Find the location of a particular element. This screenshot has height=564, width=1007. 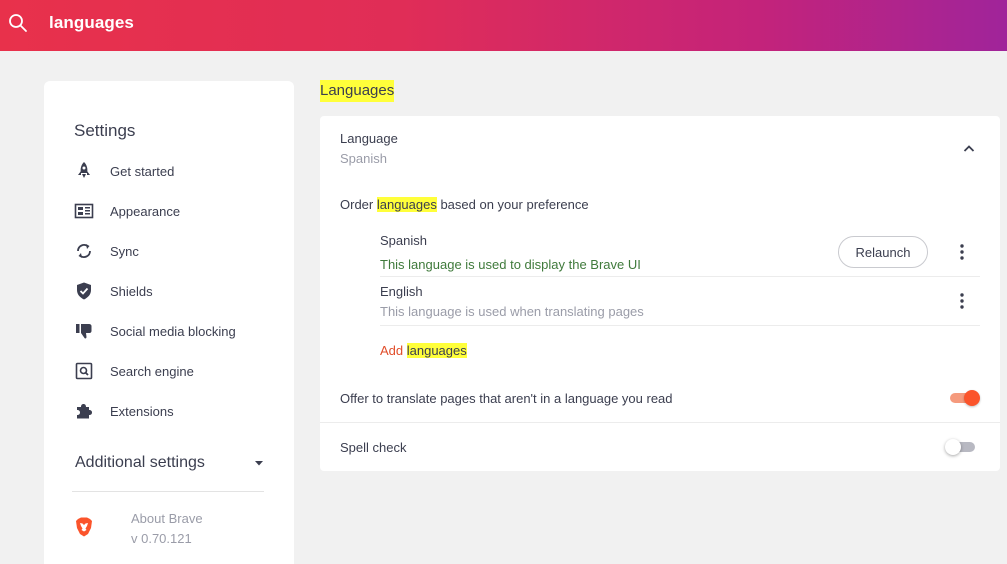

add-prefix: Add is located at coordinates (393, 350).